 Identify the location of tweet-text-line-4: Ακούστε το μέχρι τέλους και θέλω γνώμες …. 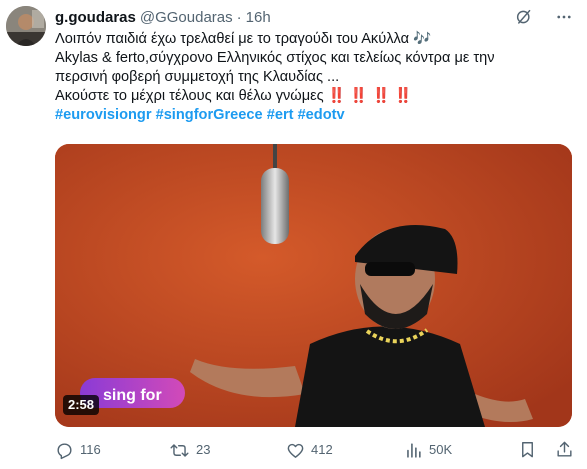
(234, 96).